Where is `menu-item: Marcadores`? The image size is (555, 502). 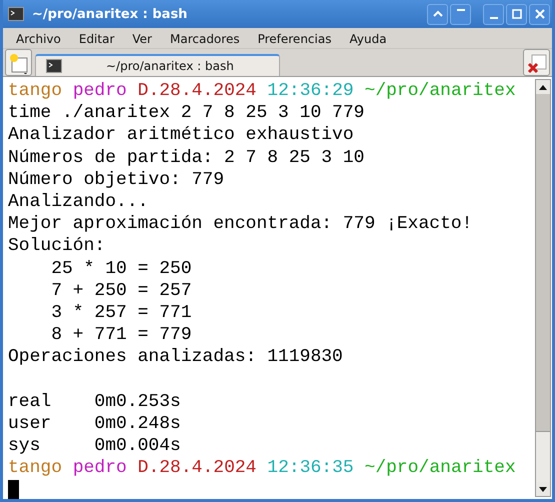 menu-item: Marcadores is located at coordinates (204, 39).